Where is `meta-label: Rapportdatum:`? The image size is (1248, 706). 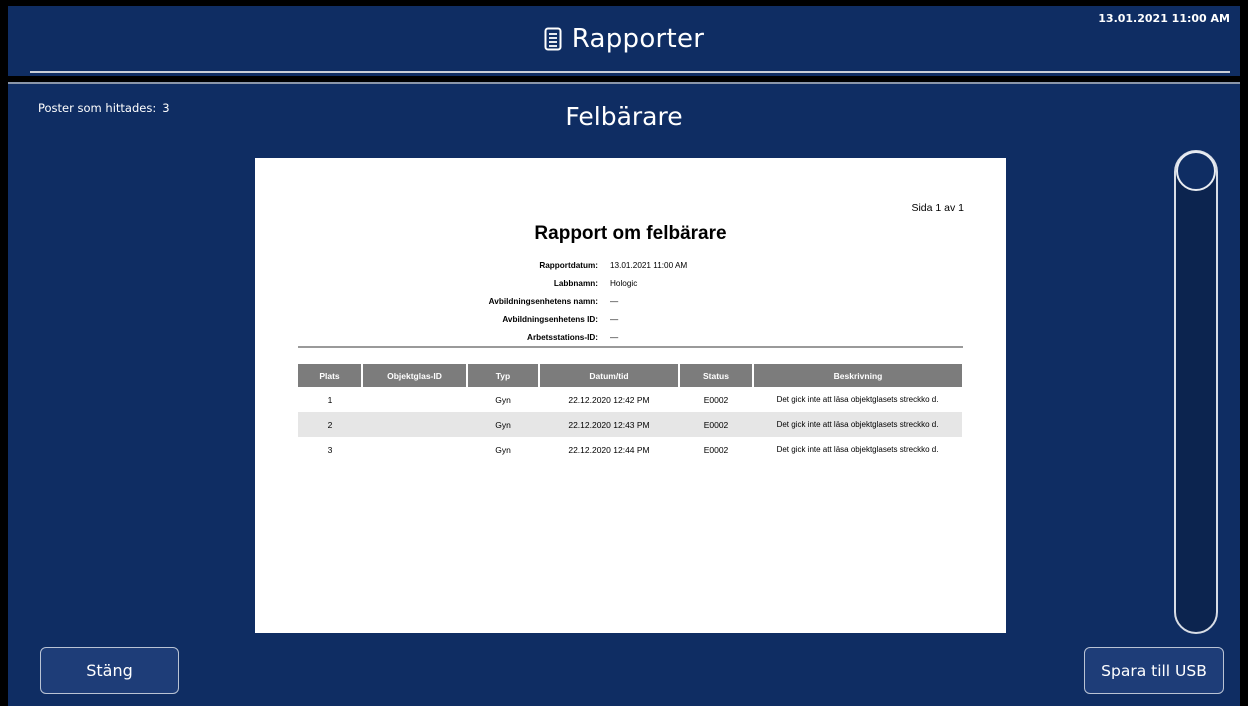
meta-label: Rapportdatum: is located at coordinates (568, 265).